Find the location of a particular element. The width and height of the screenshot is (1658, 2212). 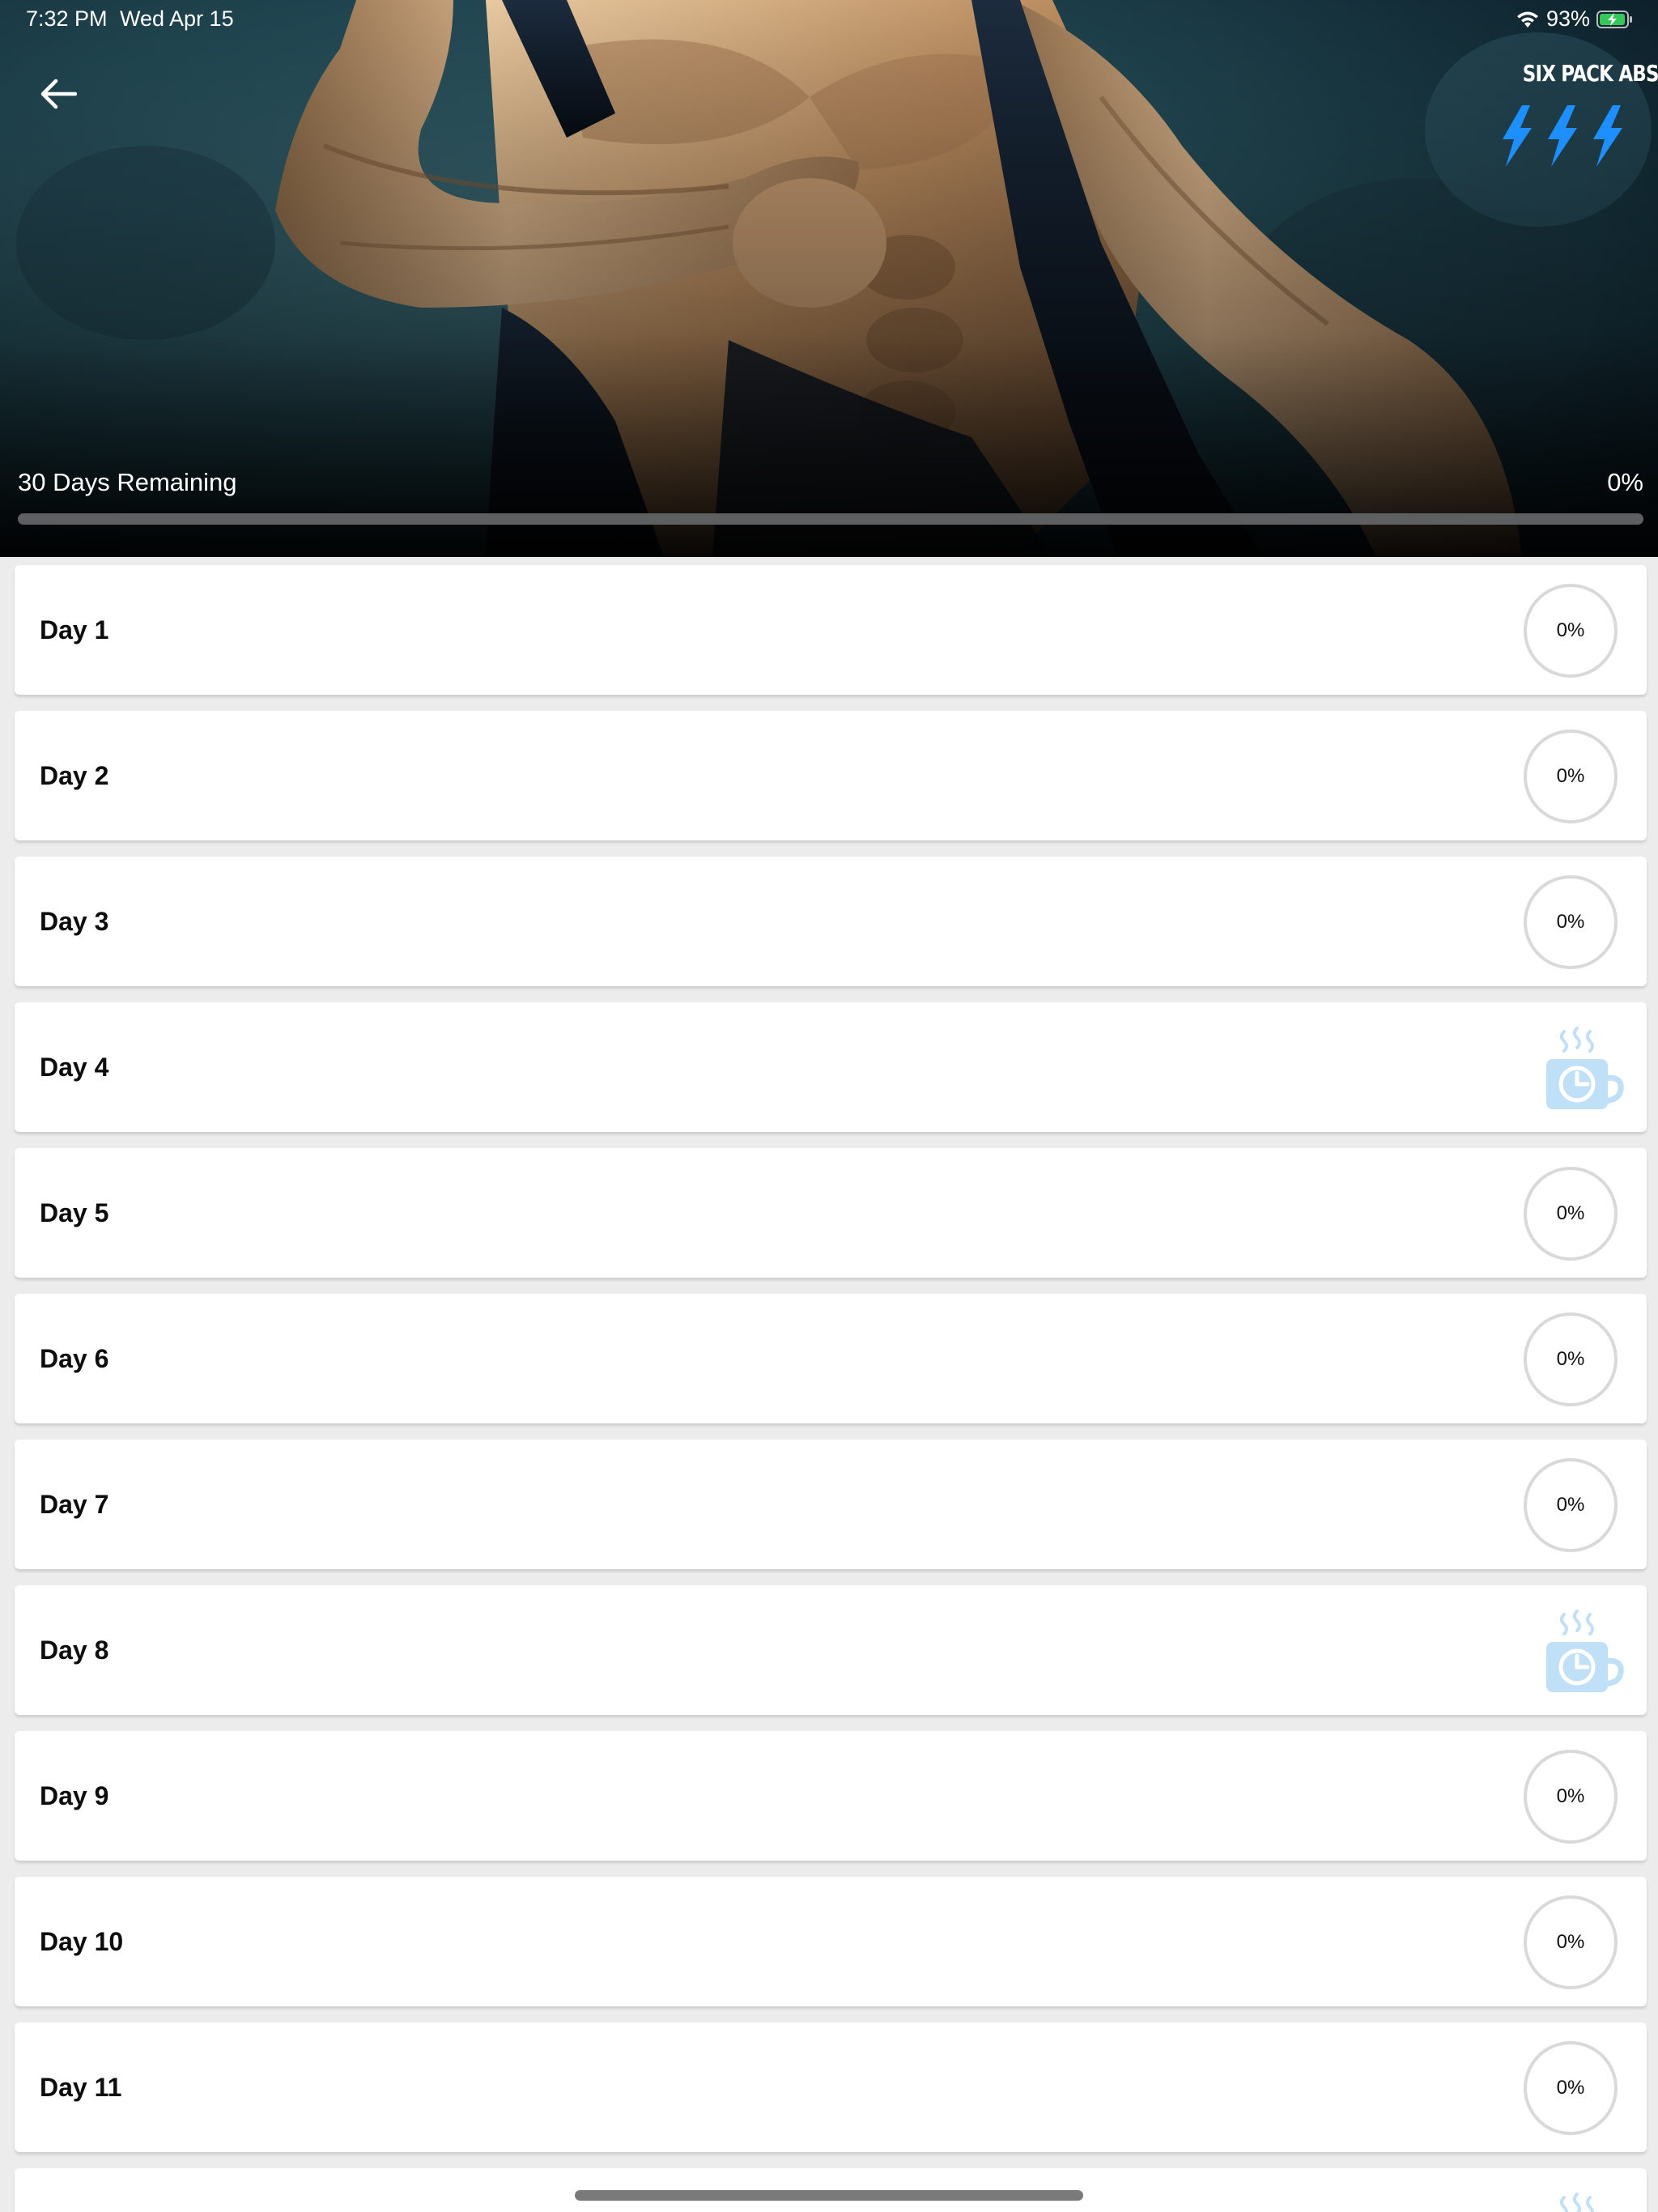

brand-logo: SIX PACK ABS is located at coordinates (1578, 114).